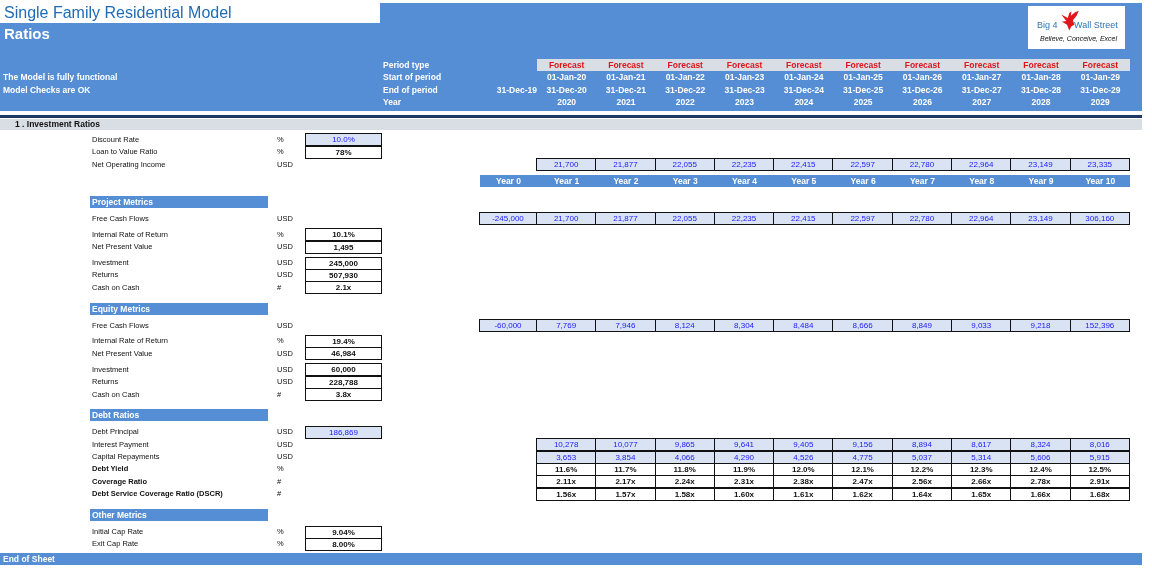 This screenshot has width=1152, height=580. I want to click on table-cell: -245,000, so click(508, 219).